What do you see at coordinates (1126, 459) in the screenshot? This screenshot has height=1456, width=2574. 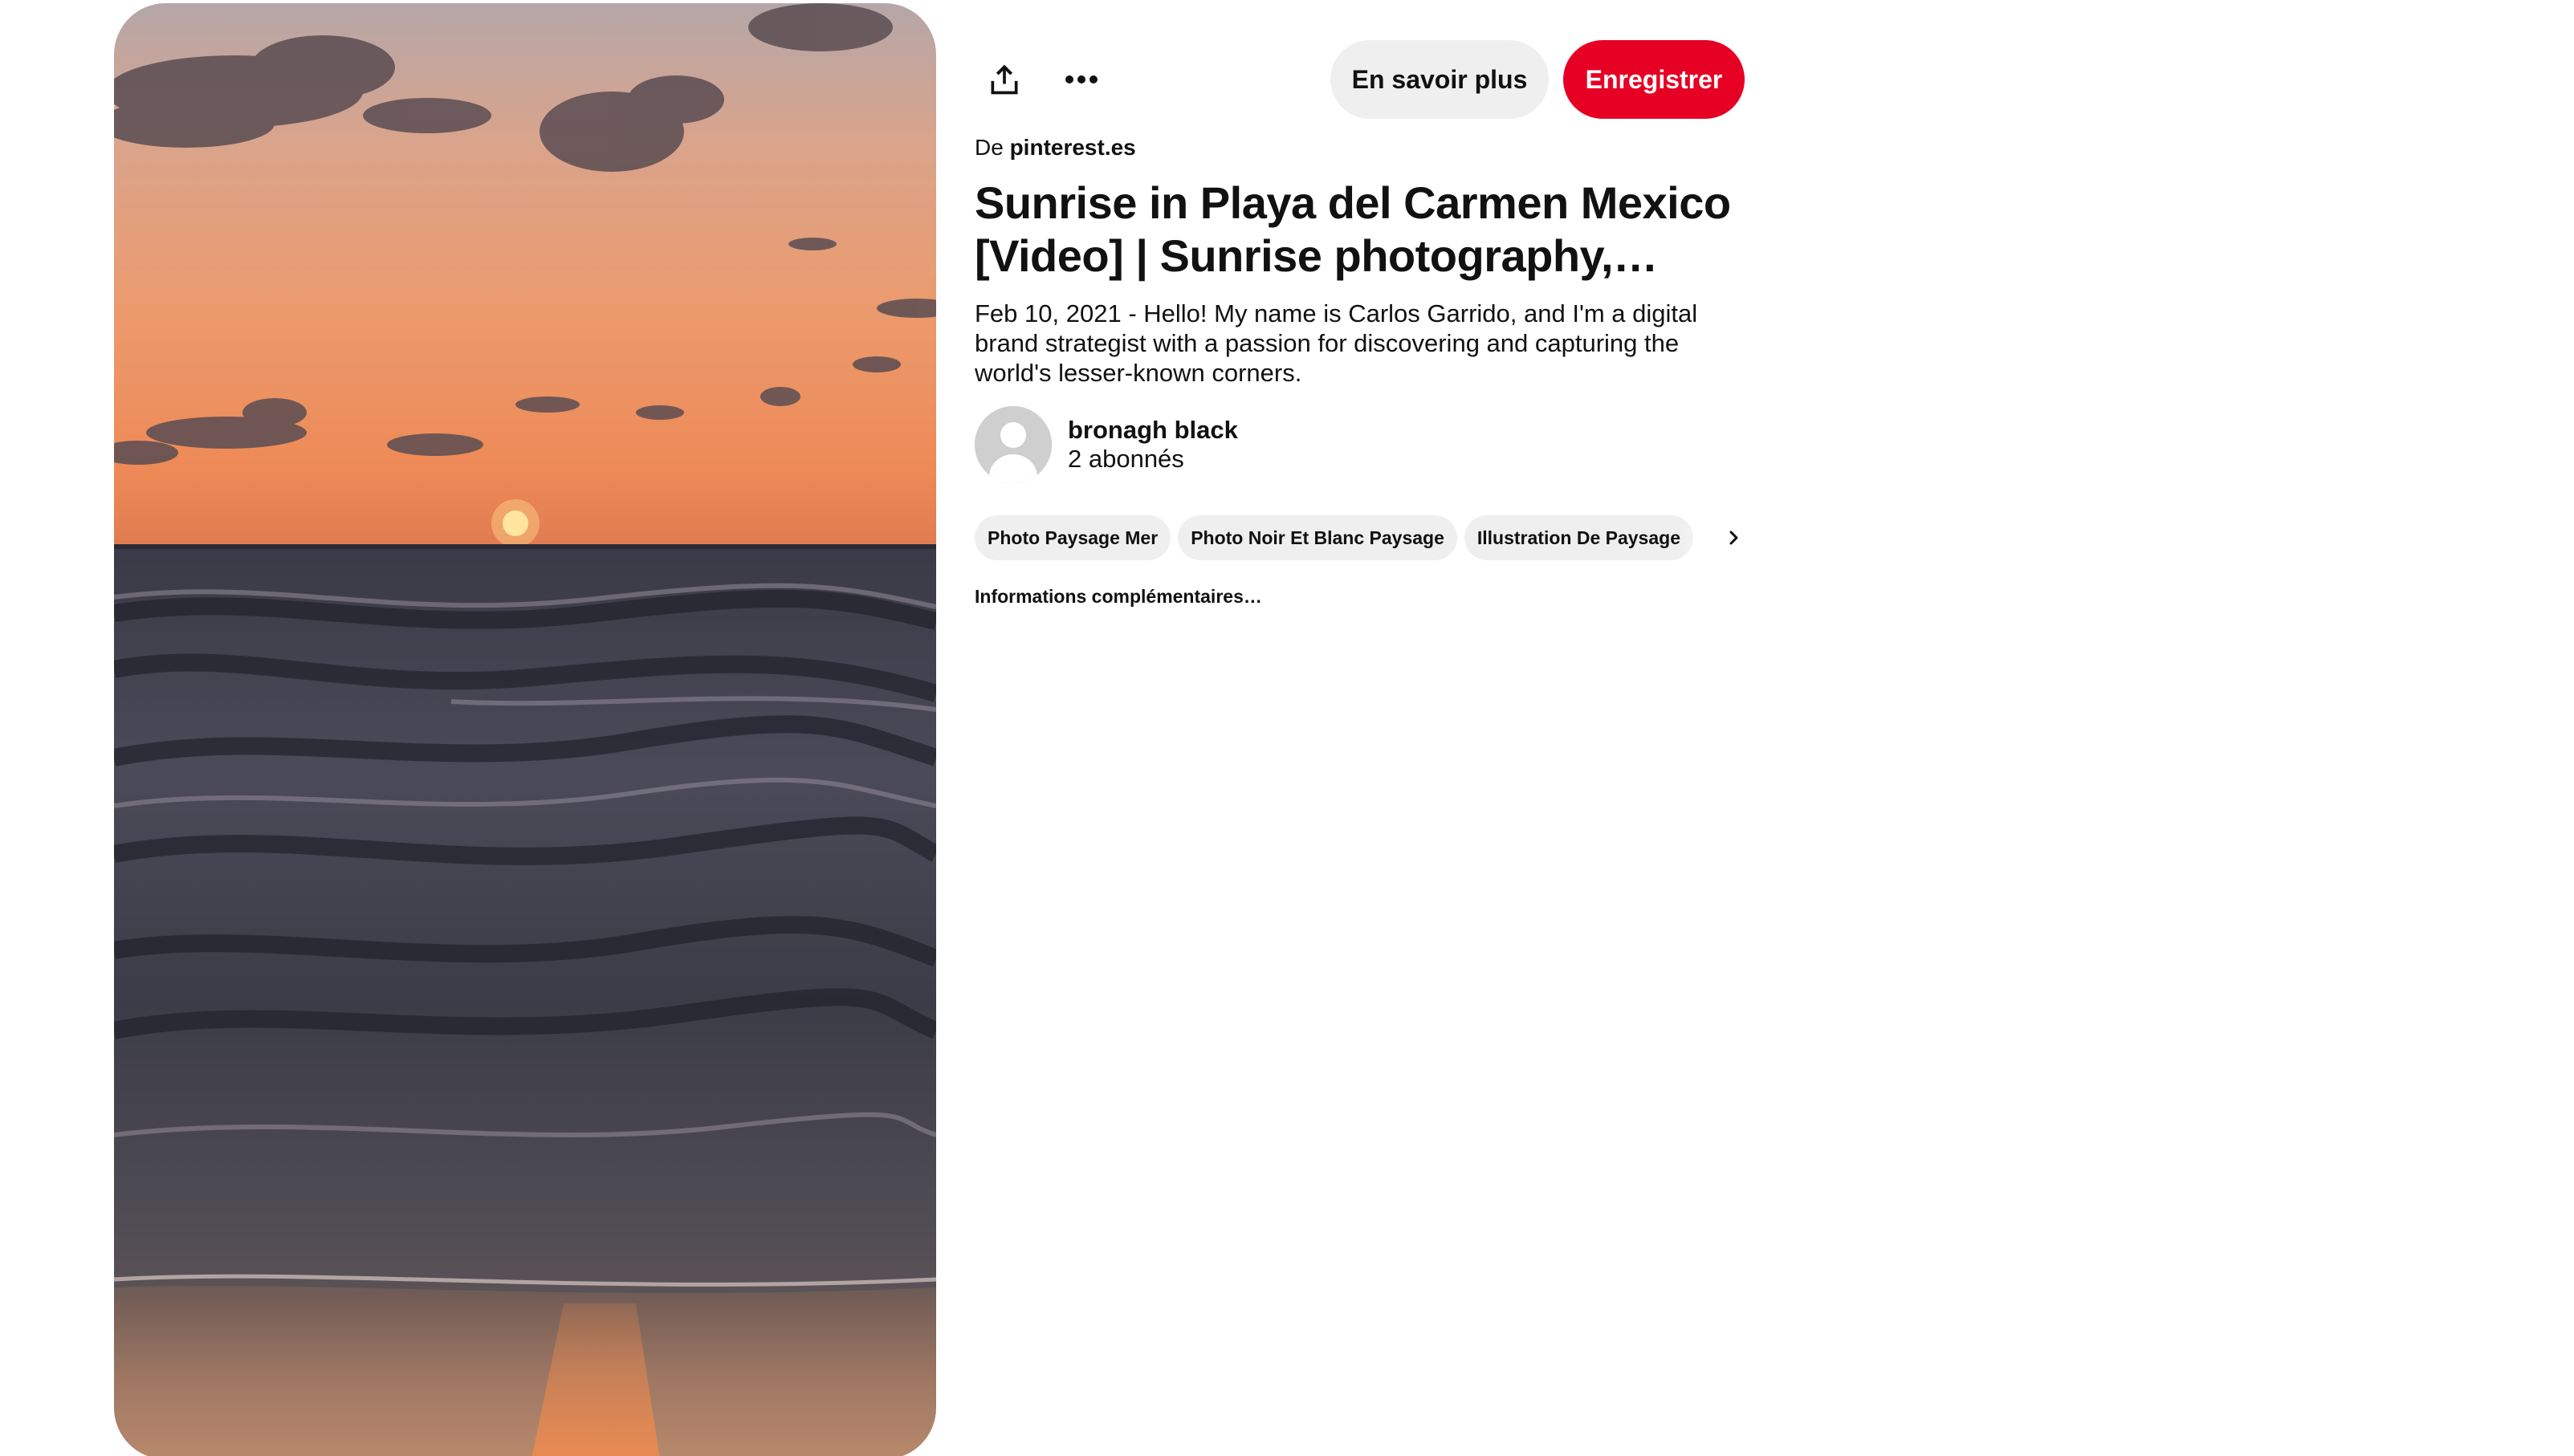 I see `creator-followers: 2 abonnés` at bounding box center [1126, 459].